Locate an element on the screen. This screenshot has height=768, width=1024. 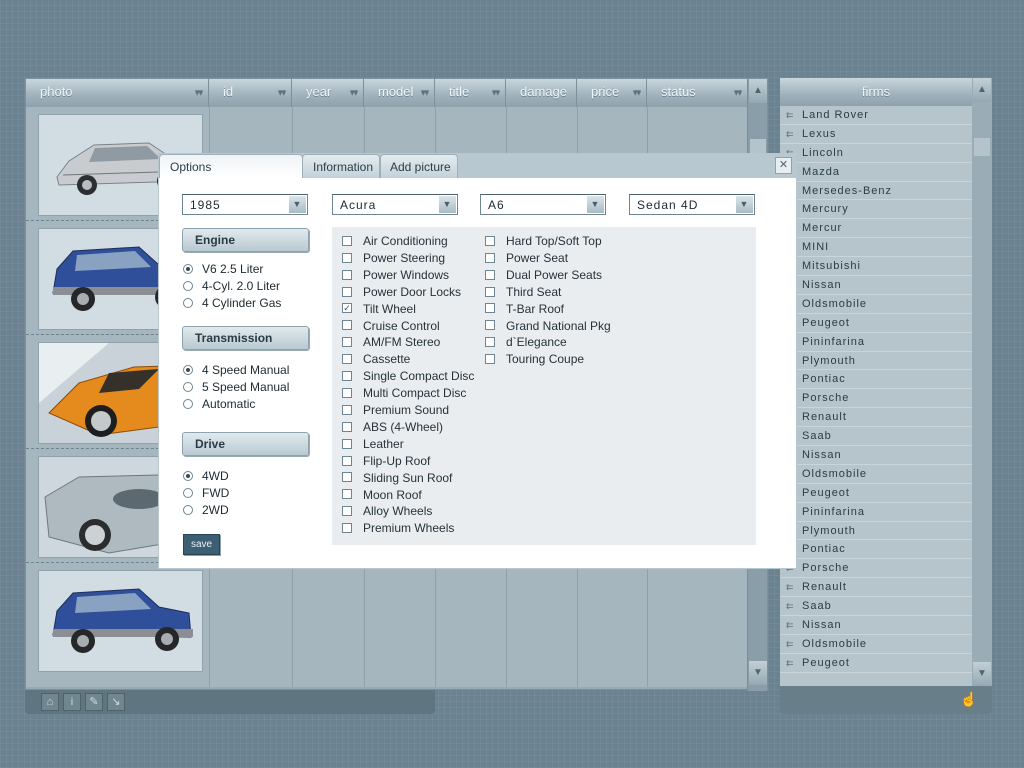
car-photo-blue-suv is located at coordinates (120, 621).